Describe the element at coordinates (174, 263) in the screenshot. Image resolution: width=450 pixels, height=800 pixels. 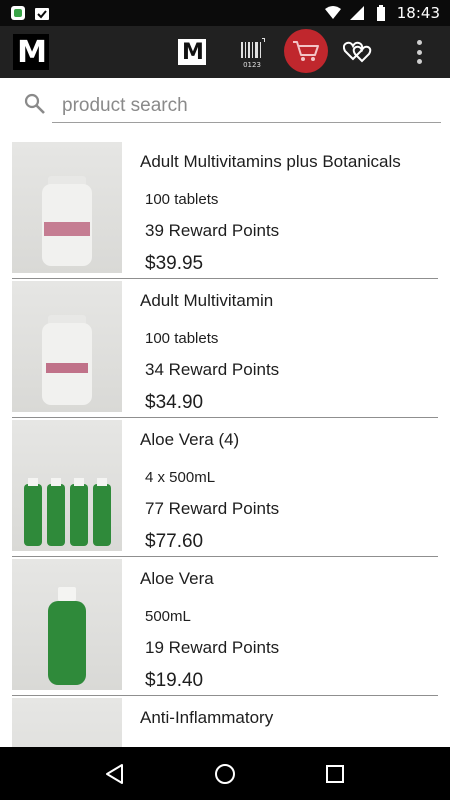
I see `product-price: $39.95` at that location.